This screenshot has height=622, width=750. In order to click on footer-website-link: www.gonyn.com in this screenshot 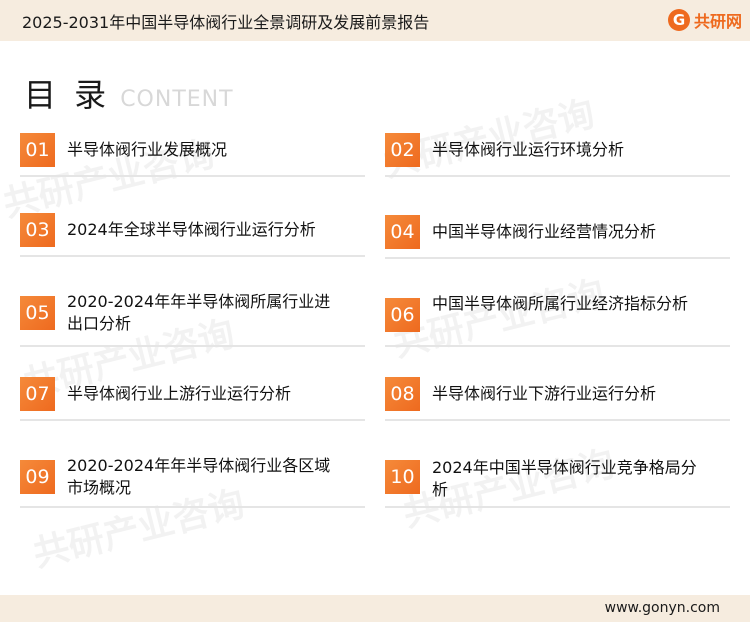, I will do `click(662, 608)`.